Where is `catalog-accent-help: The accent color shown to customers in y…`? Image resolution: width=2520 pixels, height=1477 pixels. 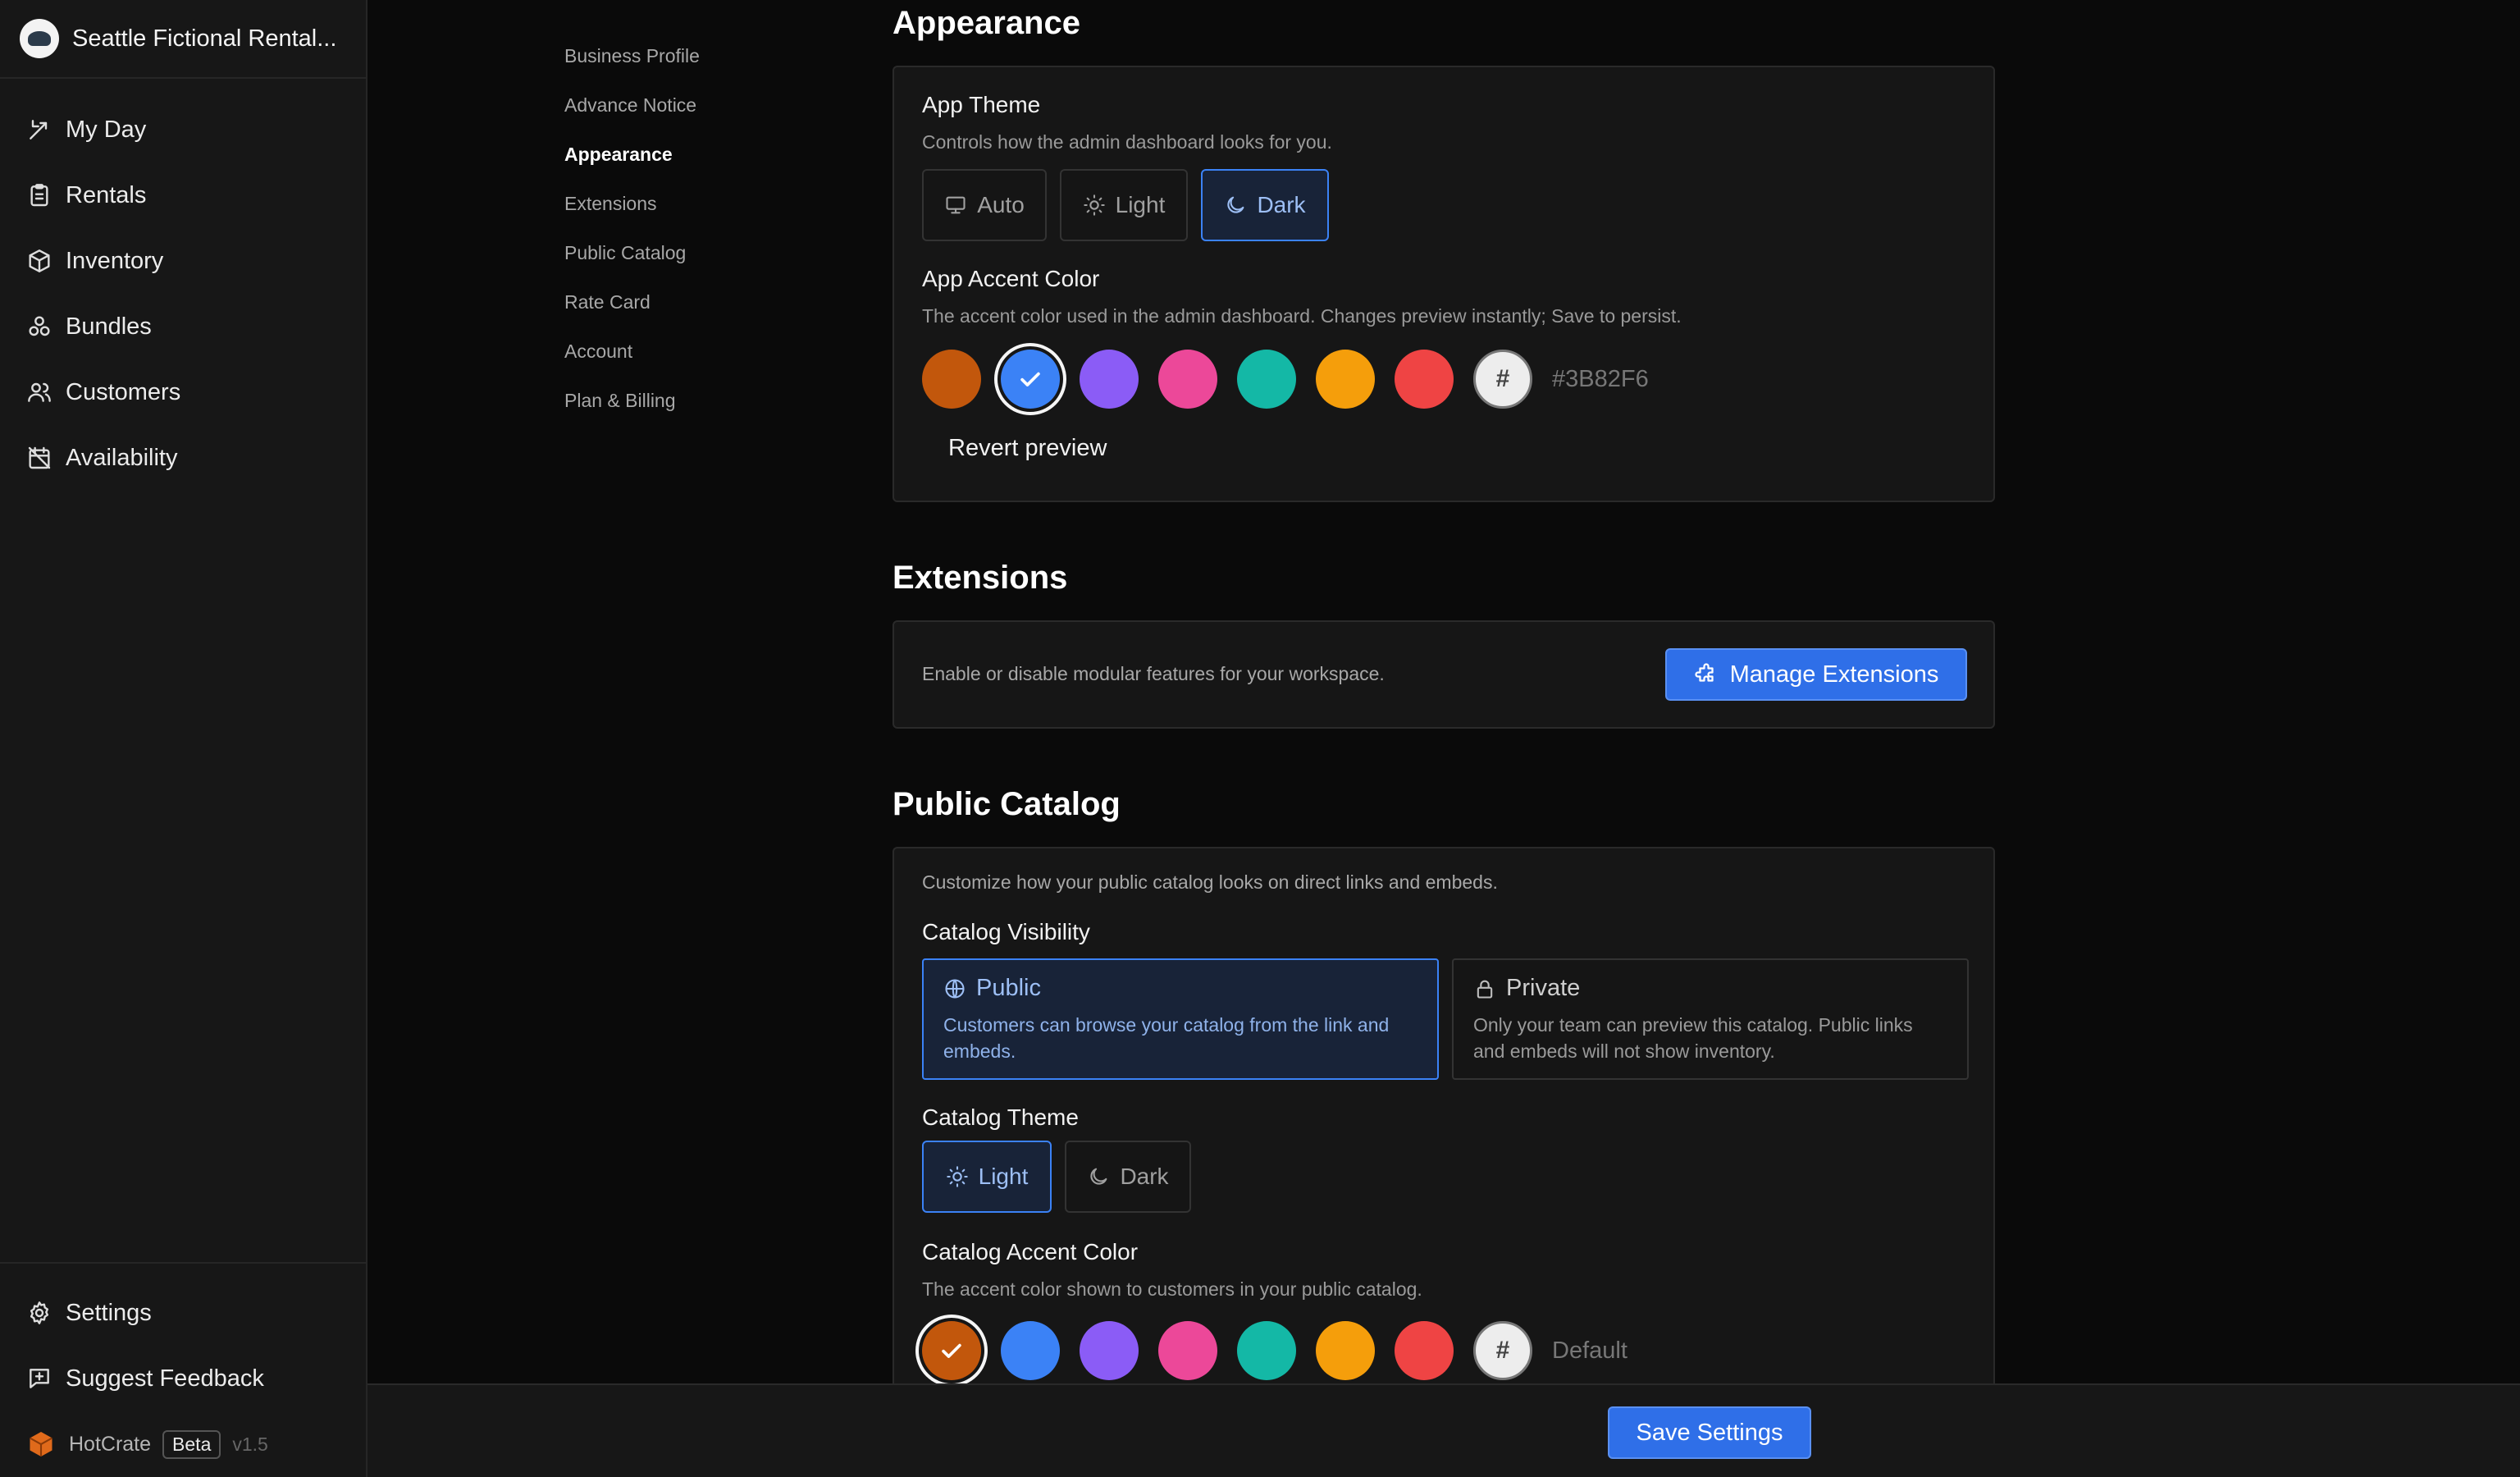 catalog-accent-help: The accent color shown to customers in y… is located at coordinates (1172, 1289).